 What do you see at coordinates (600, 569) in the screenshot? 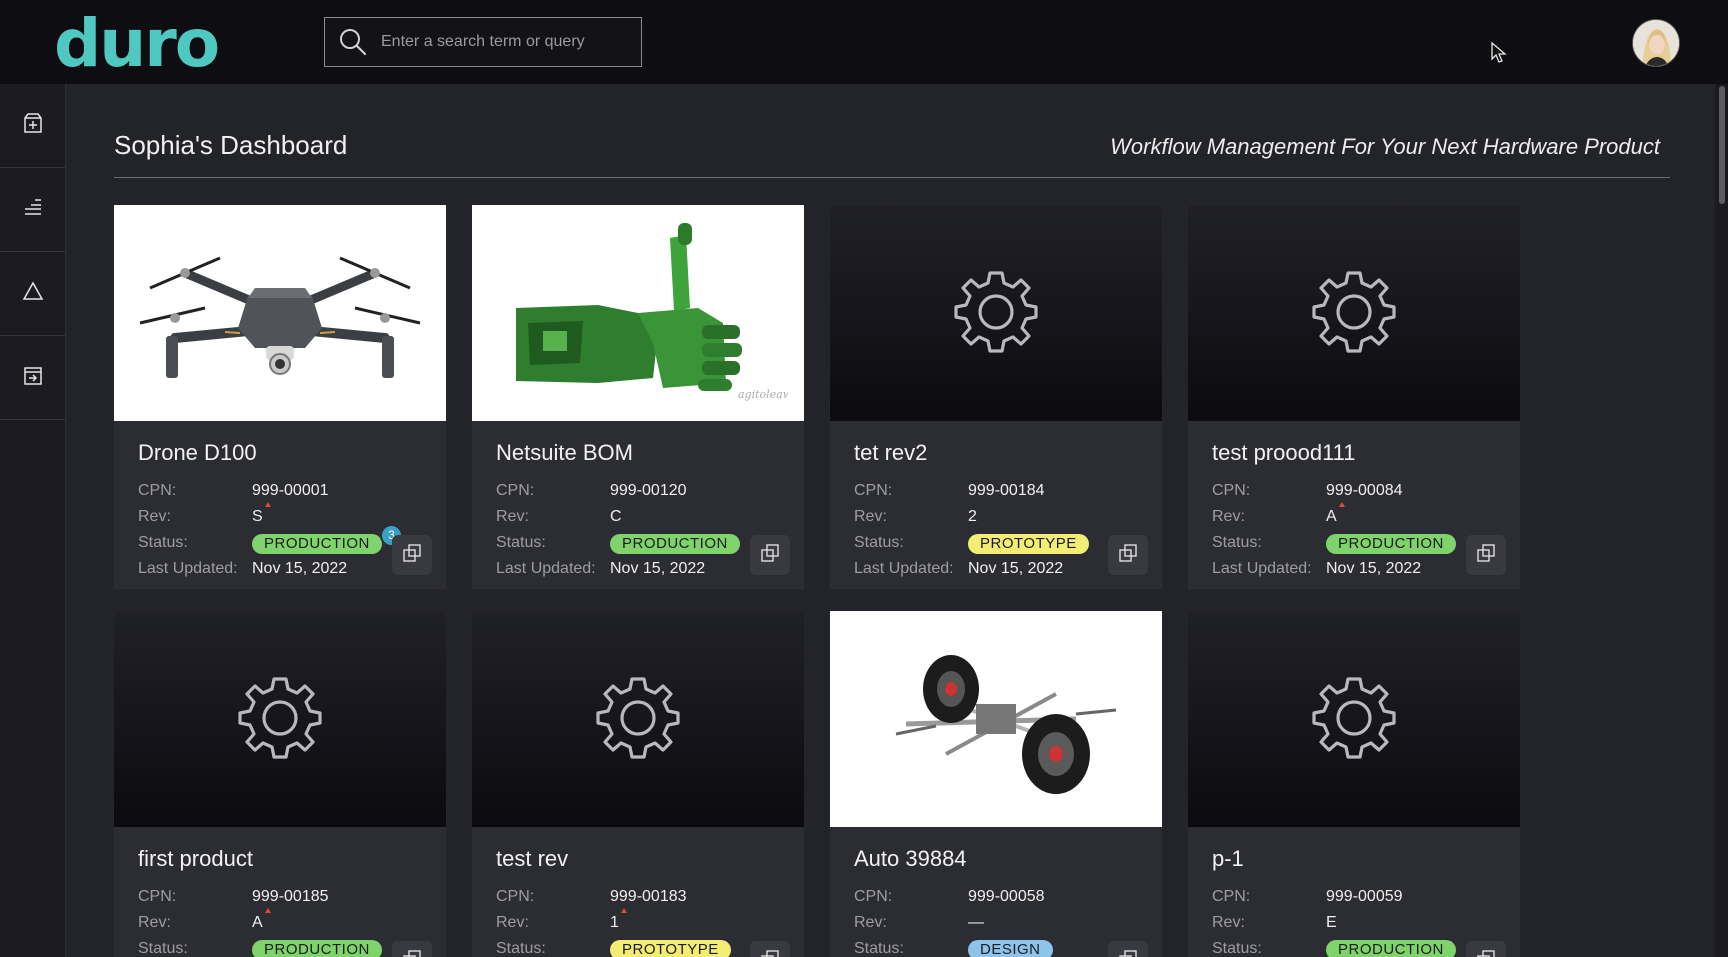
I see `last-updated-row: Last Updated: Nov 15, 2022` at bounding box center [600, 569].